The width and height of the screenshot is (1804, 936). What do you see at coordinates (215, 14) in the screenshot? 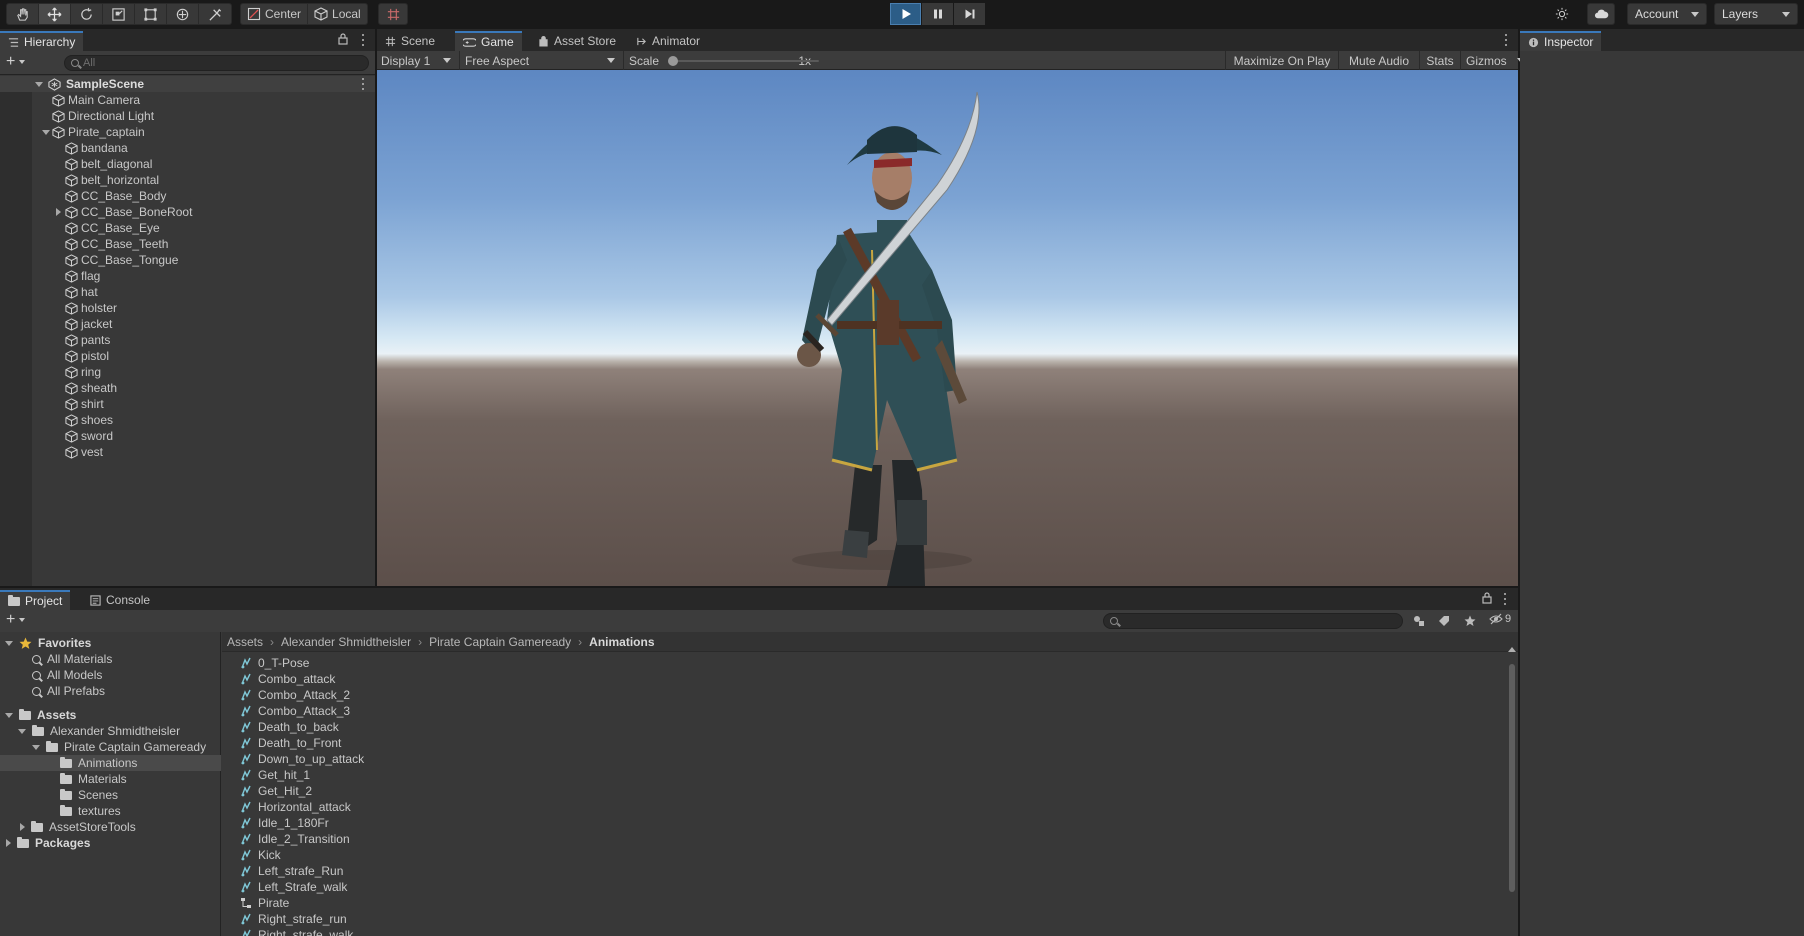
I see `custom-tools-button` at bounding box center [215, 14].